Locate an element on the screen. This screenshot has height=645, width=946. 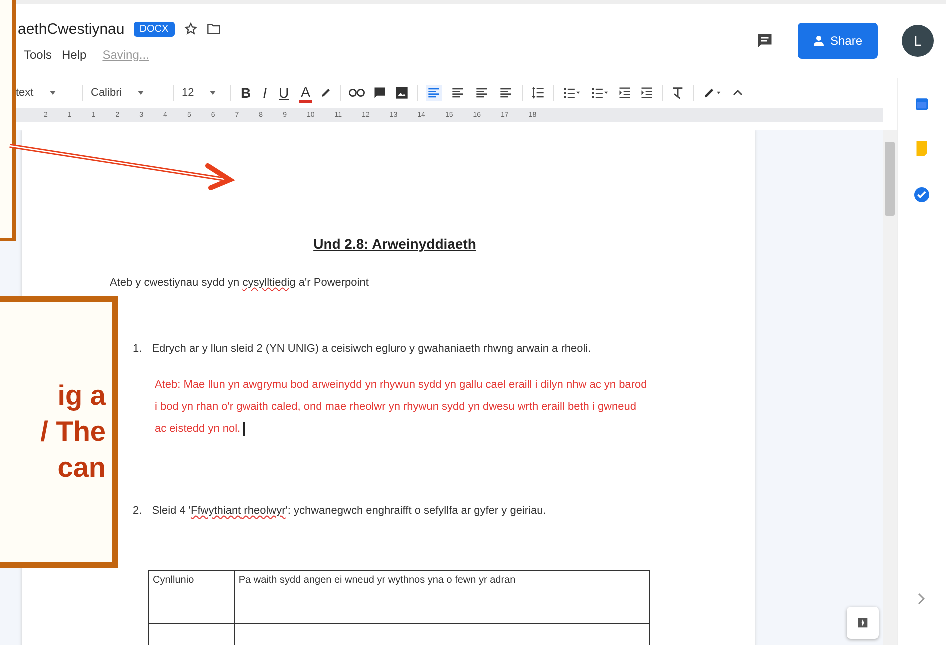
menu-item: Tools is located at coordinates (38, 55).